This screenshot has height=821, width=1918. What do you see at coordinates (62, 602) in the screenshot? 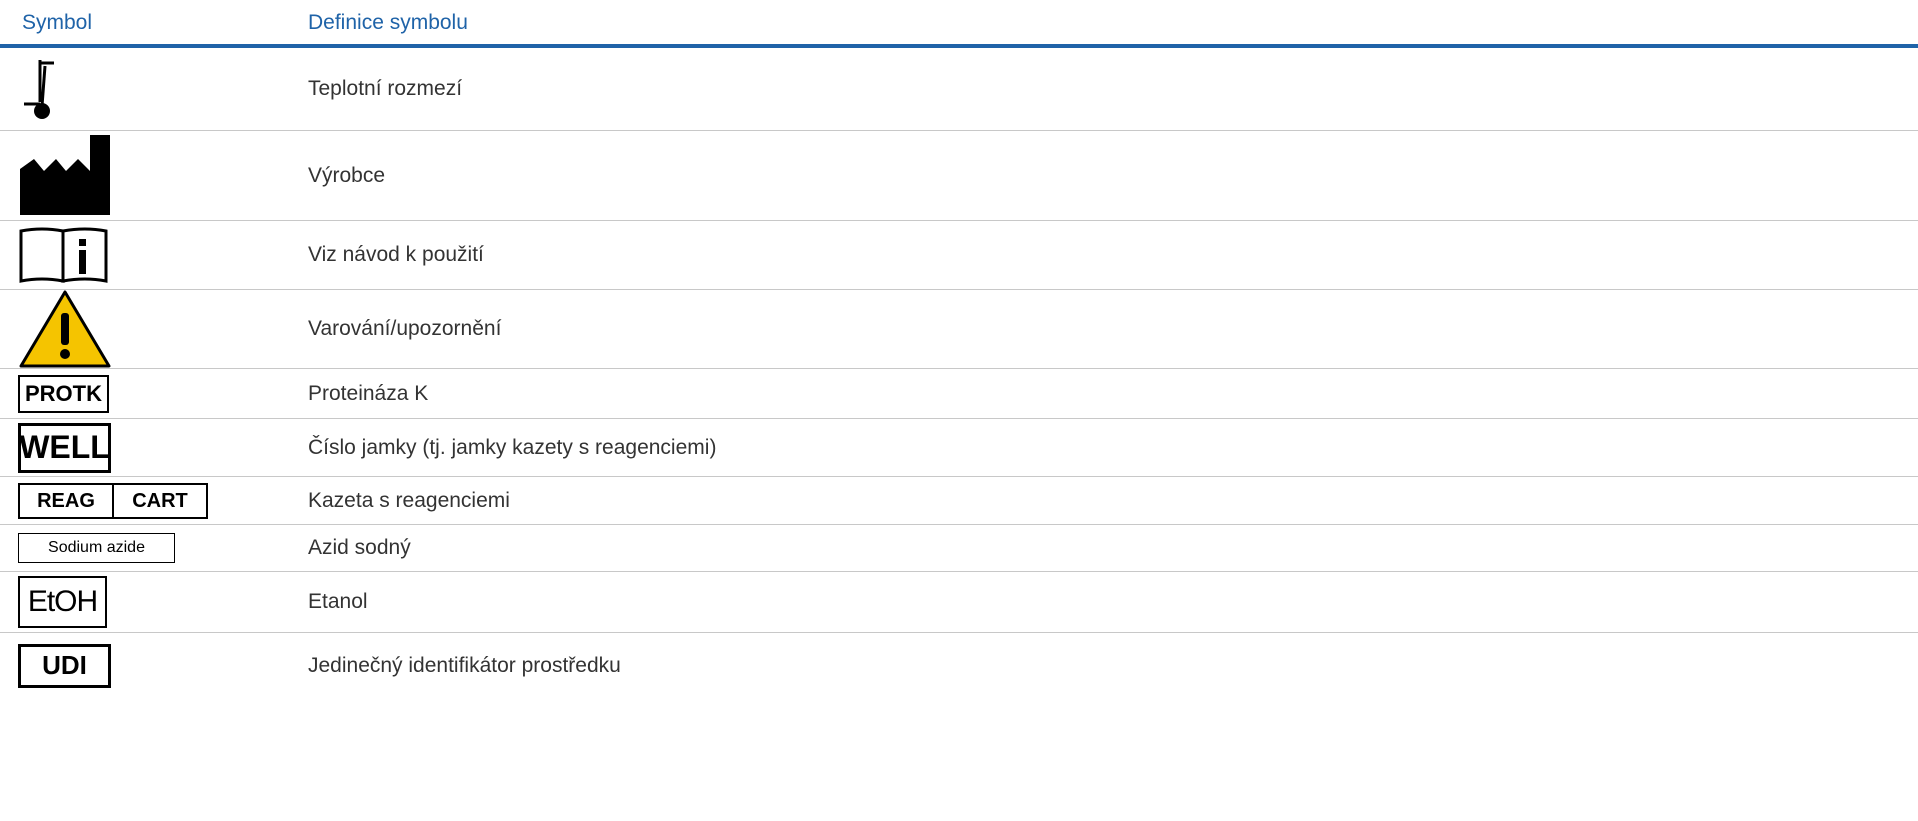
I see `etoh-label-icon: EtOH` at bounding box center [62, 602].